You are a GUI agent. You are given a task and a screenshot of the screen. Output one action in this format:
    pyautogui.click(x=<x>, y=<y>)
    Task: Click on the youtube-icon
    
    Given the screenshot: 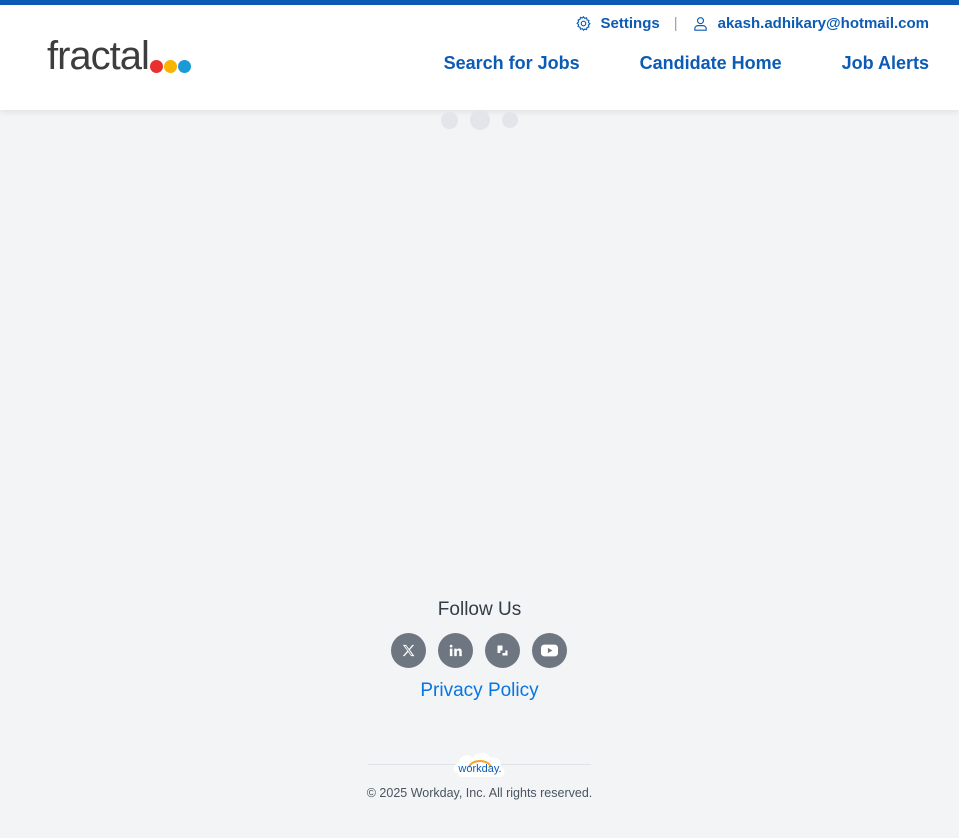 What is the action you would take?
    pyautogui.click(x=549, y=650)
    